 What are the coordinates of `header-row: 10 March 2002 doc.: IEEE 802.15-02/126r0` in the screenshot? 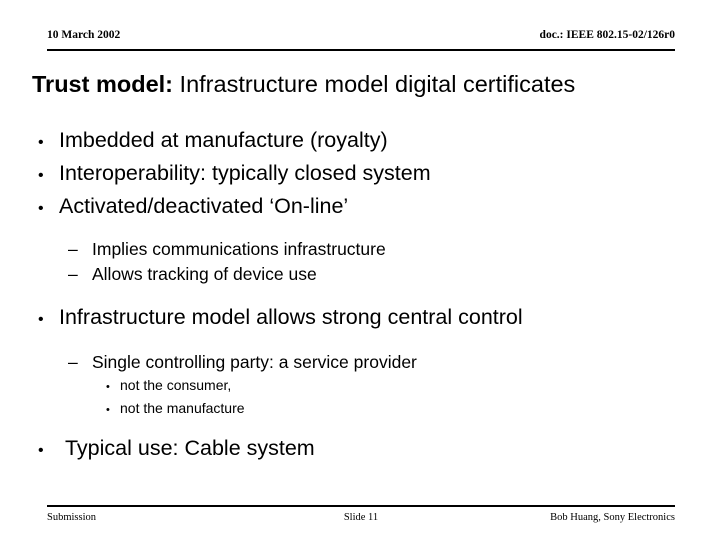 It's located at (361, 35).